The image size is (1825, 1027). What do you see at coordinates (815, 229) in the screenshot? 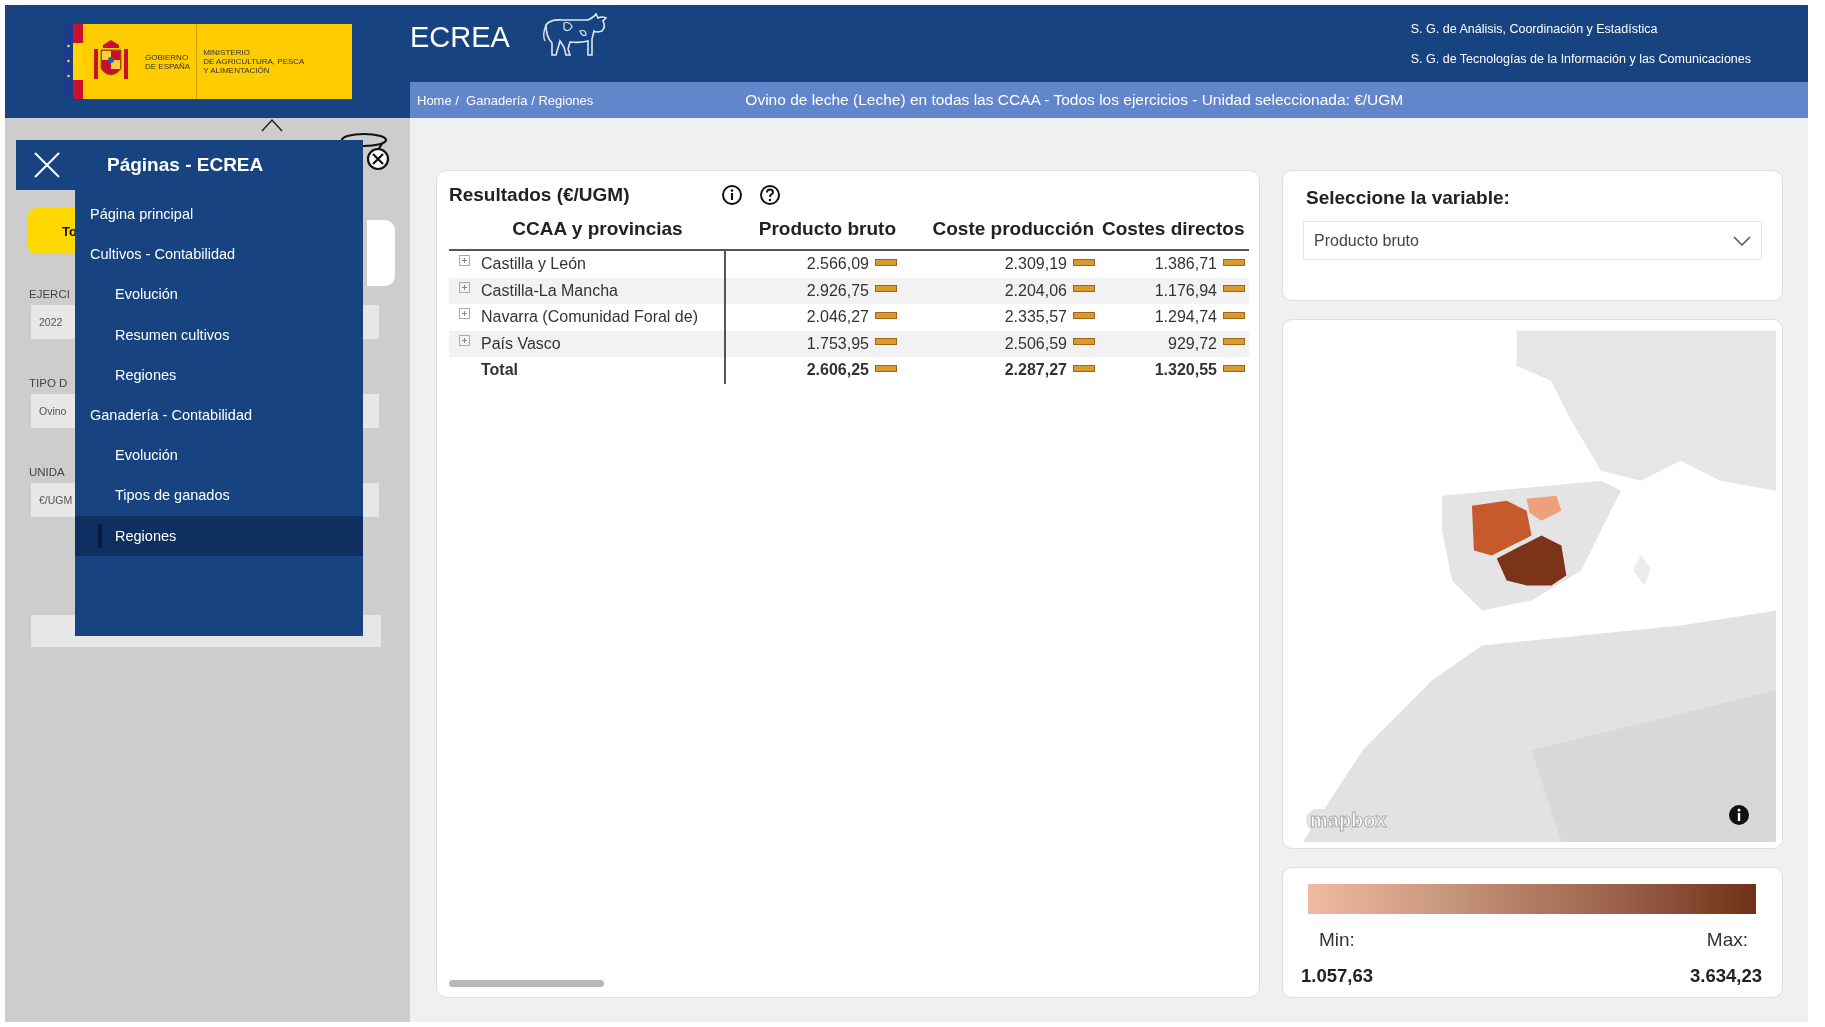
I see `column-header: Producto bruto` at bounding box center [815, 229].